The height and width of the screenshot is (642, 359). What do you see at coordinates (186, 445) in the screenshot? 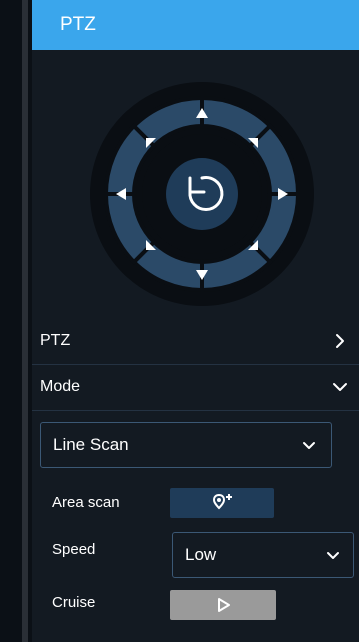
I see `mode-select: Line Scan` at bounding box center [186, 445].